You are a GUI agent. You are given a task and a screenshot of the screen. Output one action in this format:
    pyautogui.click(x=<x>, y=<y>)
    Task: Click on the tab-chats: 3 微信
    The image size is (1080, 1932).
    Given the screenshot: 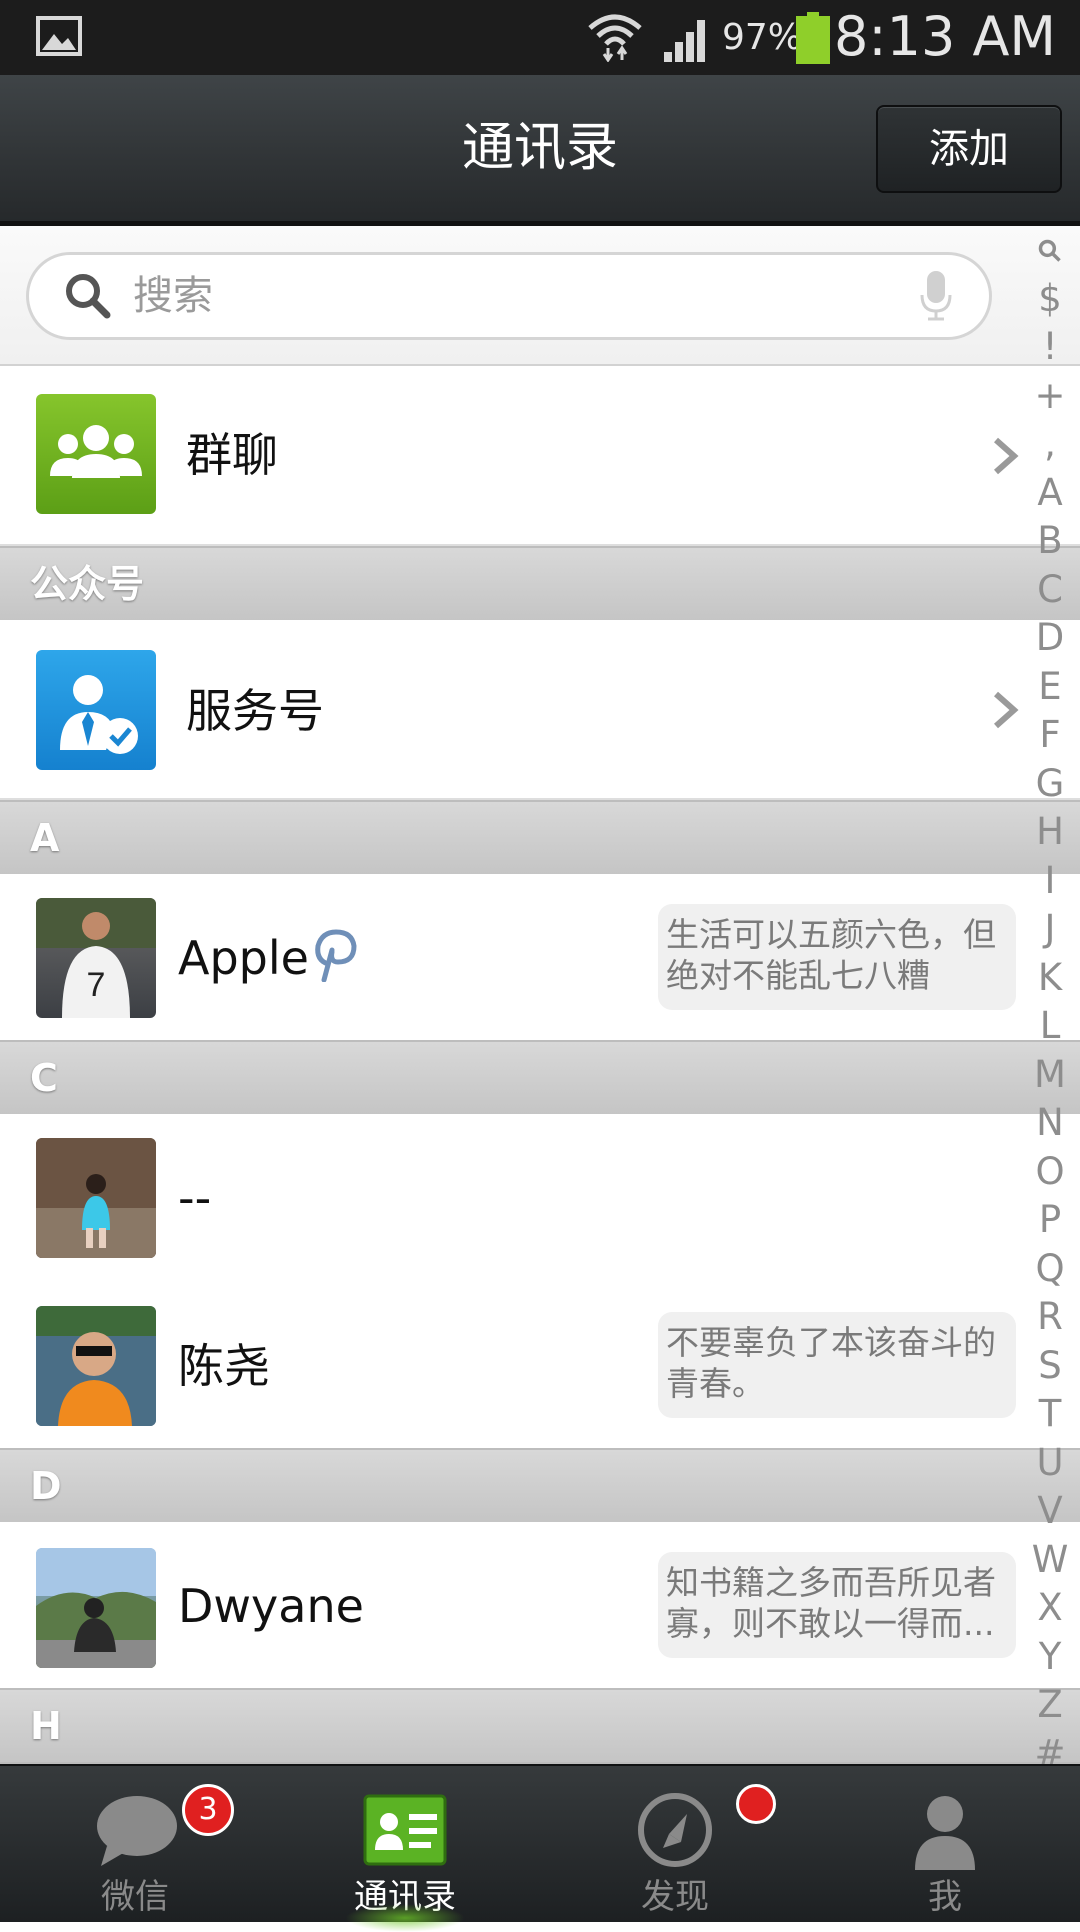 What is the action you would take?
    pyautogui.click(x=135, y=1844)
    